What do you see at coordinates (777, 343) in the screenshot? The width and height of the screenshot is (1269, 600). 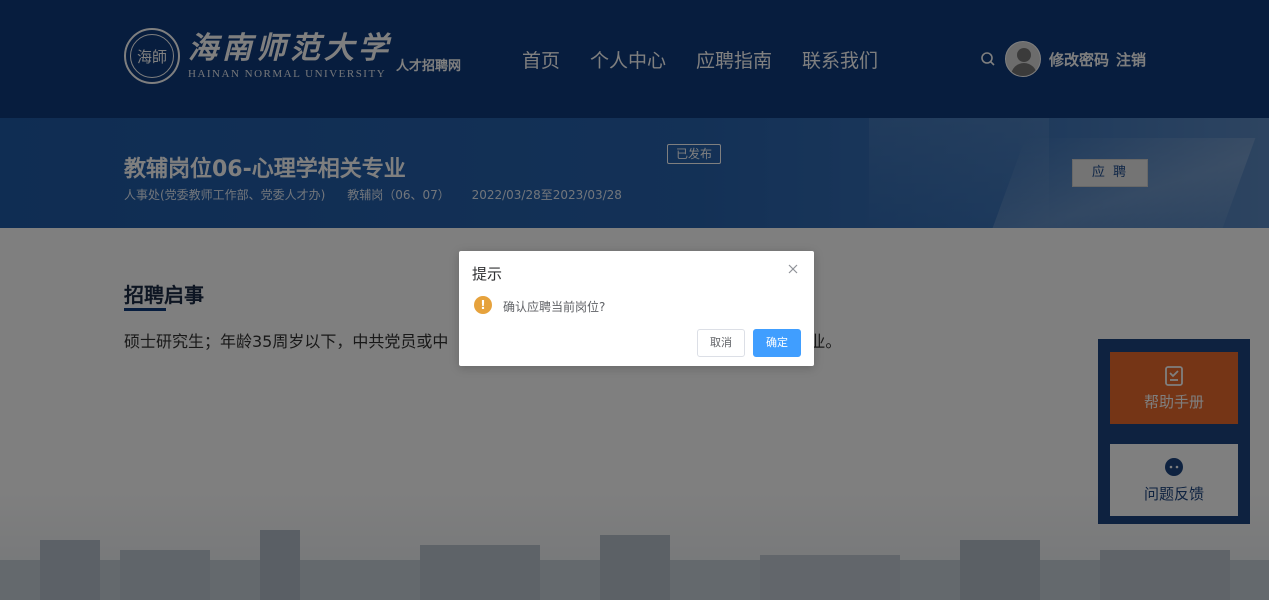 I see `confirm-button: 确定` at bounding box center [777, 343].